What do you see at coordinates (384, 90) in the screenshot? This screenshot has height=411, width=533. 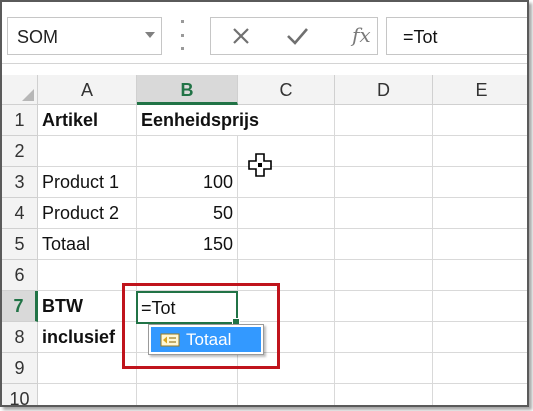 I see `column-header-d: D` at bounding box center [384, 90].